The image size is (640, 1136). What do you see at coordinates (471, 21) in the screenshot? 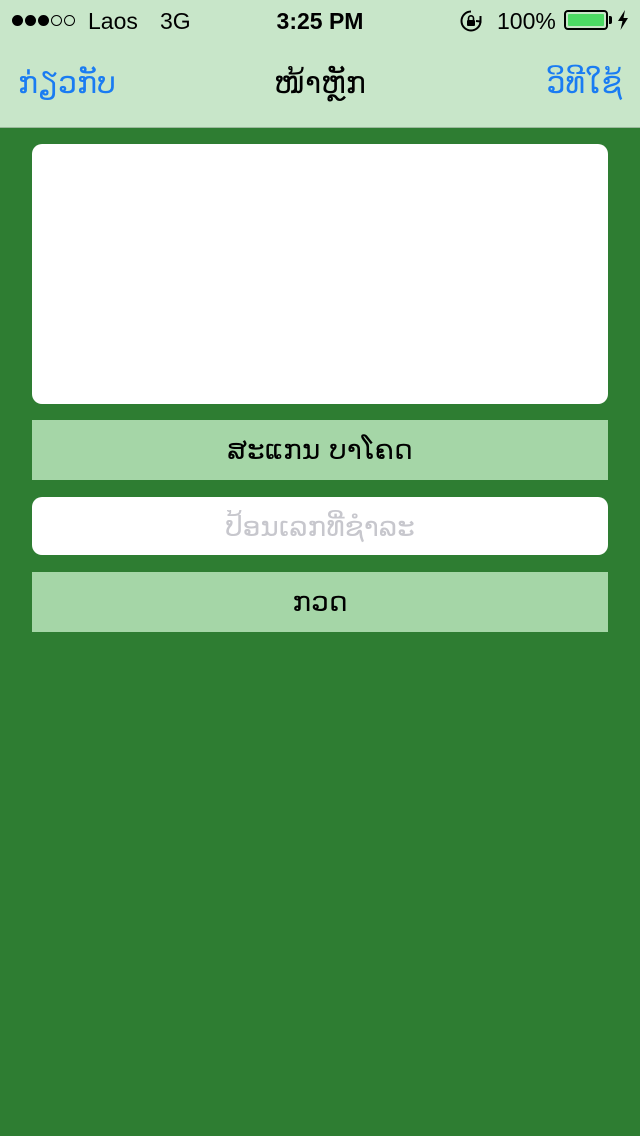
I see `rotation-lock-icon` at bounding box center [471, 21].